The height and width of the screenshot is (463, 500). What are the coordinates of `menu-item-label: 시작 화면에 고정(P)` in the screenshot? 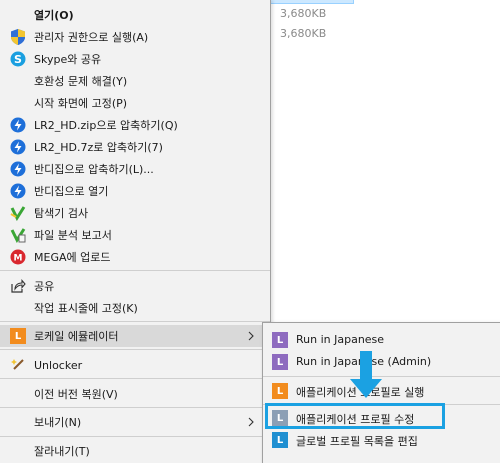 It's located at (81, 103).